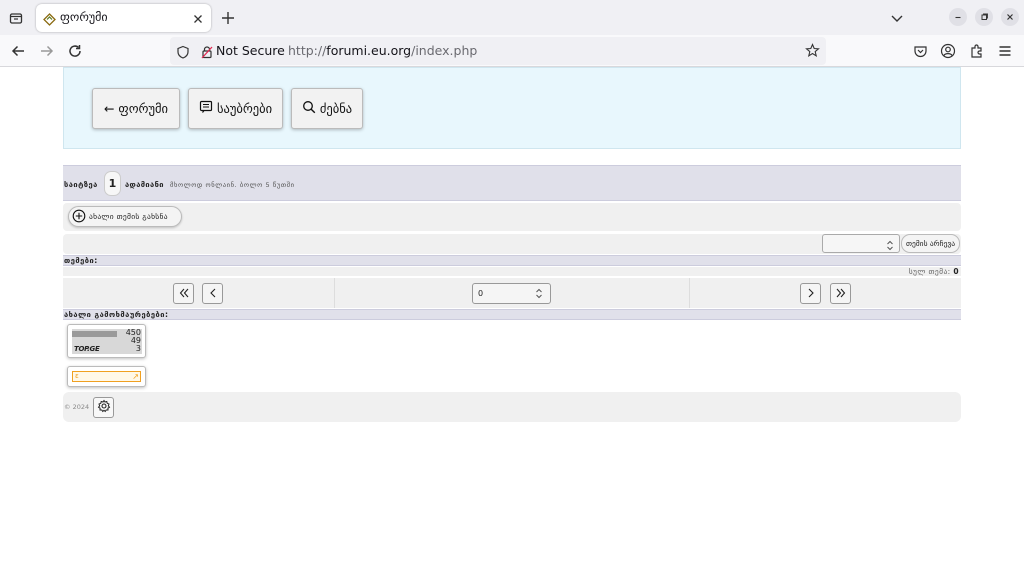 The width and height of the screenshot is (1024, 580). I want to click on banner-e-icon: ε, so click(77, 376).